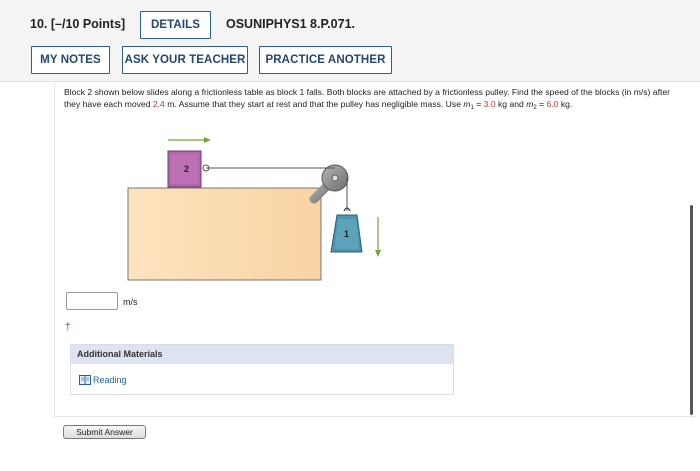 The height and width of the screenshot is (471, 700). What do you see at coordinates (262, 369) in the screenshot?
I see `additional-materials-panel: Additional Materials Reading` at bounding box center [262, 369].